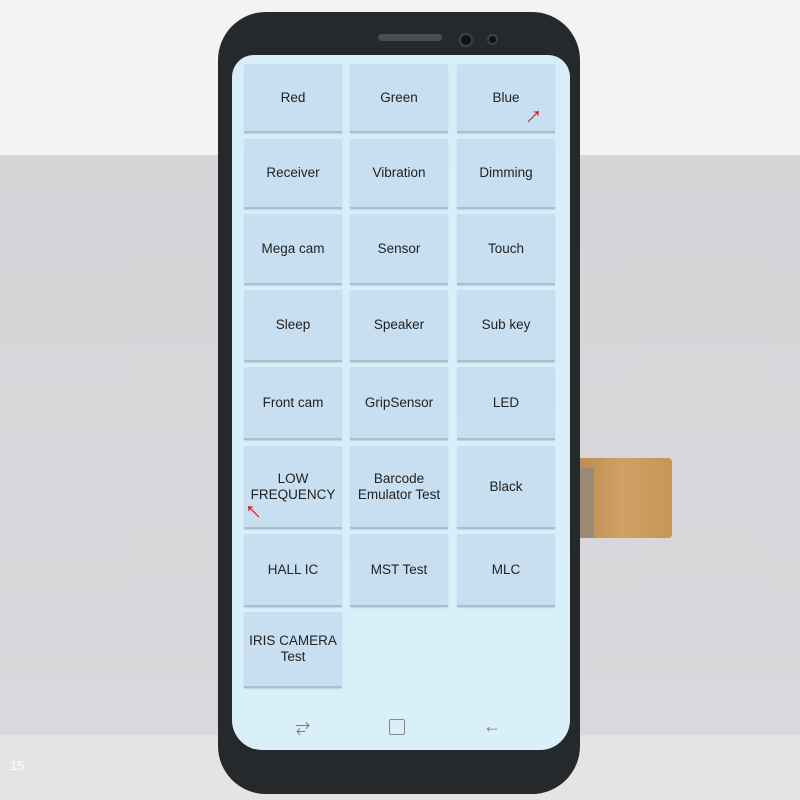  I want to click on test-button-green: Green, so click(399, 98).